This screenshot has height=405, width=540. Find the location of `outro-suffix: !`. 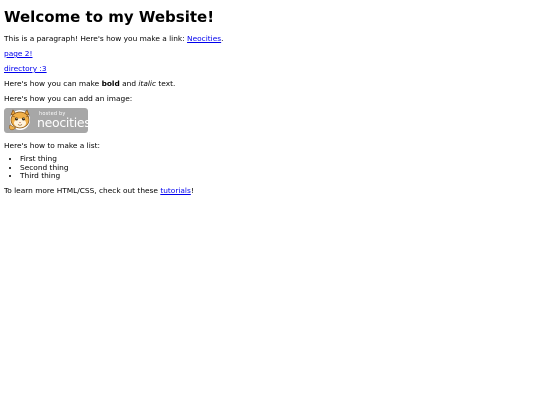

outro-suffix: ! is located at coordinates (192, 190).